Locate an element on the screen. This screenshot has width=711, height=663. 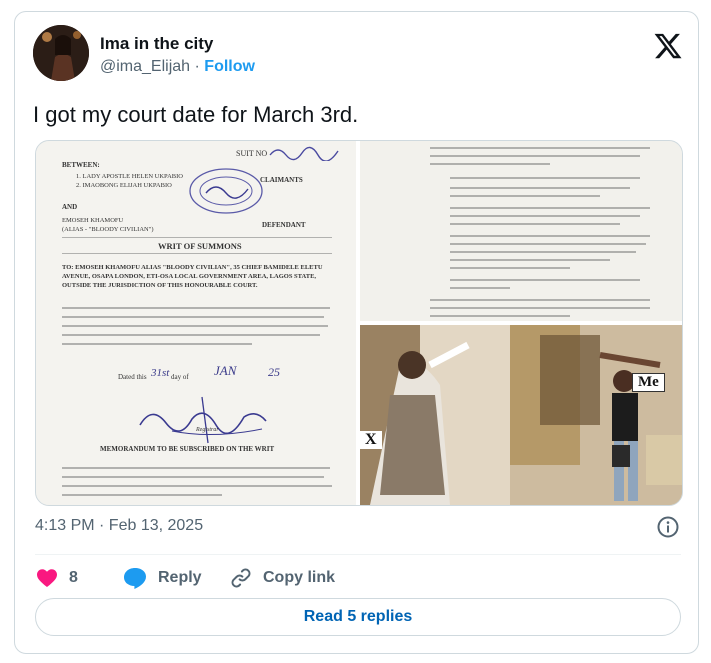
tweet-timestamp: 4:13 PM · Feb 13, 2025 is located at coordinates (119, 526).